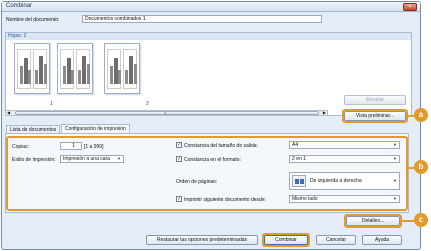 This screenshot has height=251, width=431. I want to click on scroll-left-icon: ◀, so click(8, 112).